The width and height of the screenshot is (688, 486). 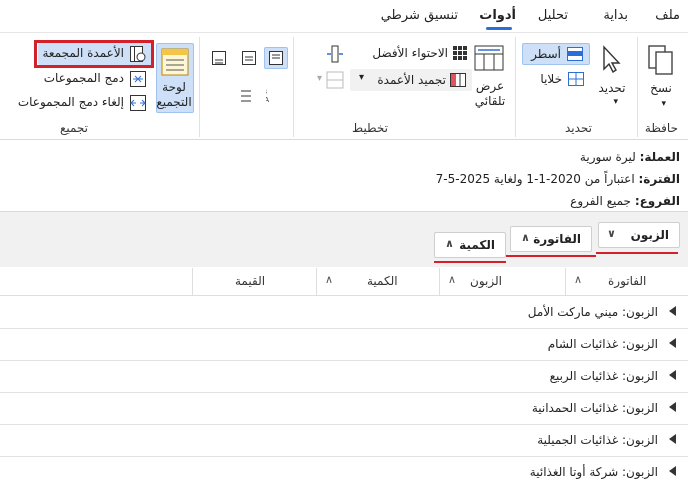 I want to click on column-header-invoice: الفاتورة ∧, so click(x=626, y=282).